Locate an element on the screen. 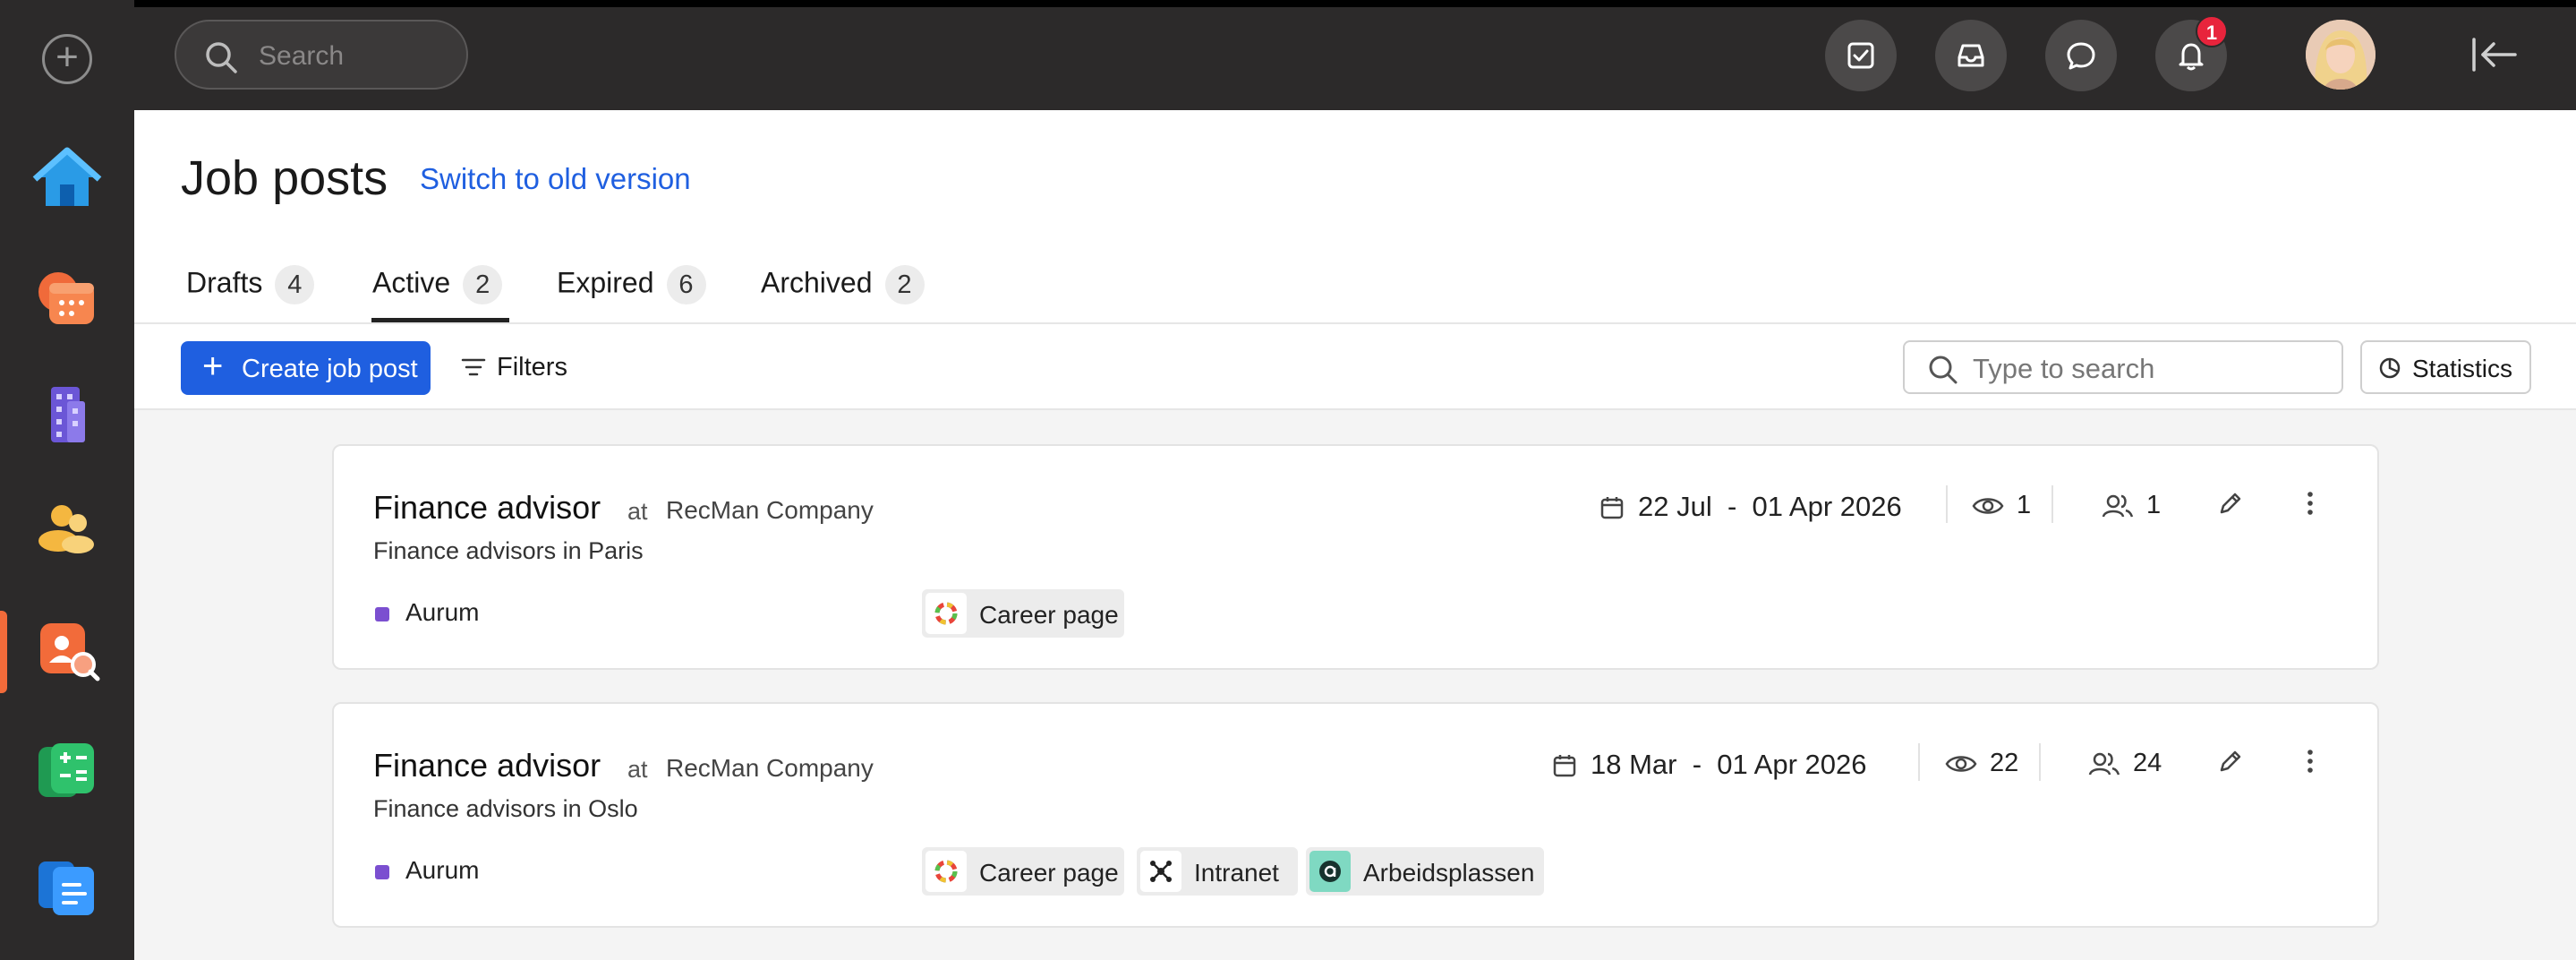  global-search: Search is located at coordinates (321, 55).